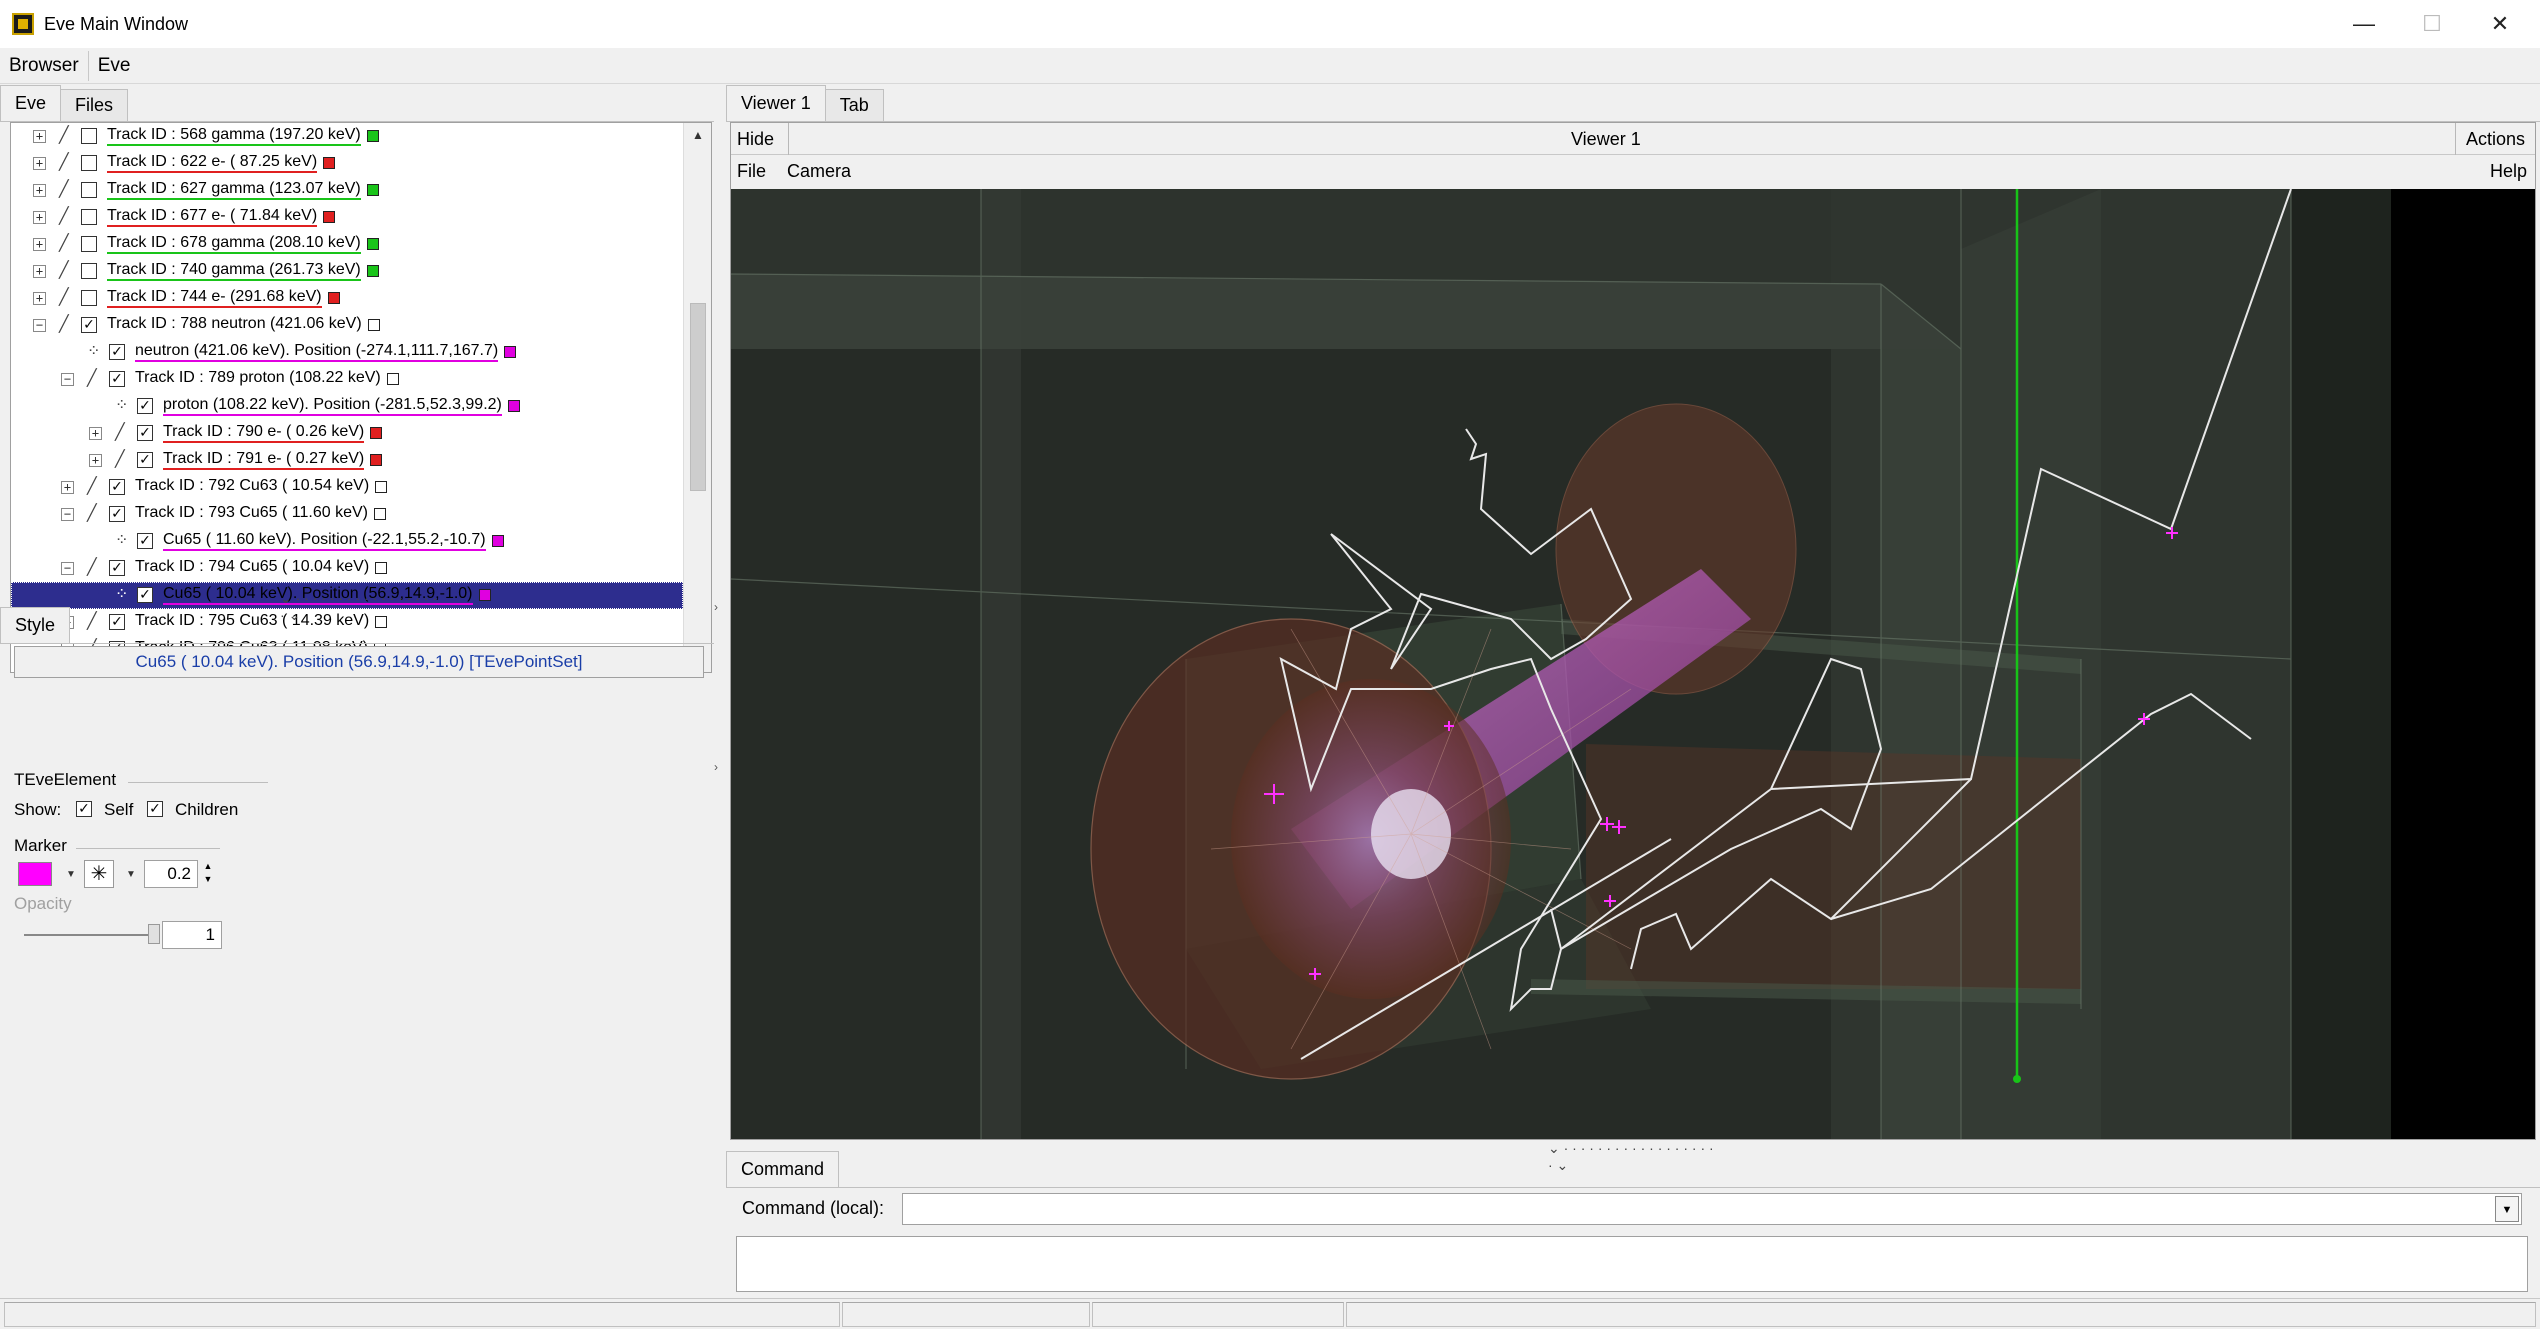 Image resolution: width=2540 pixels, height=1329 pixels. Describe the element at coordinates (31, 103) in the screenshot. I see `tab-eve: Eve` at that location.